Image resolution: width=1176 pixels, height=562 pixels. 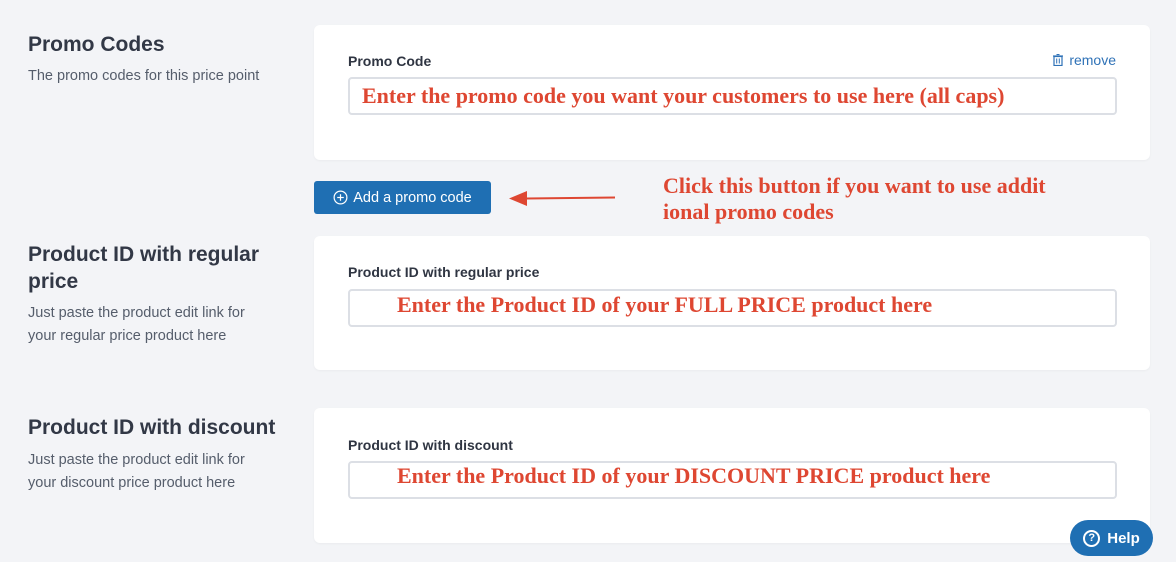 I want to click on help-label: Help, so click(x=1123, y=538).